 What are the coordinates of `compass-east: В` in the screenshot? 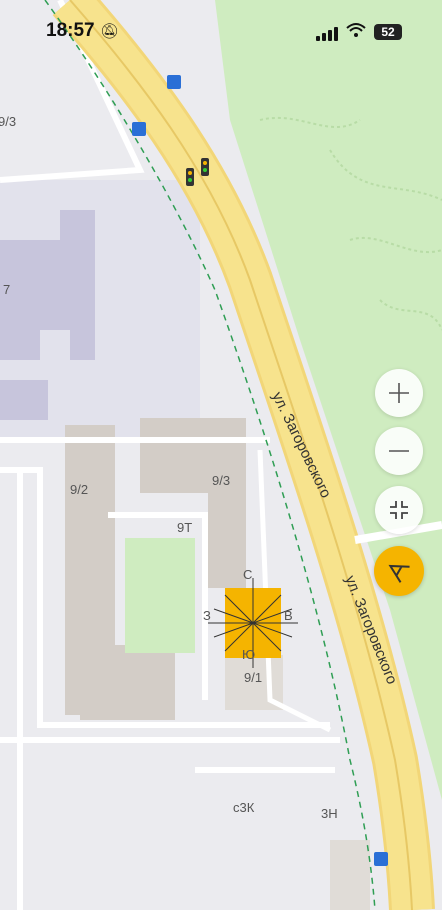 It's located at (288, 615).